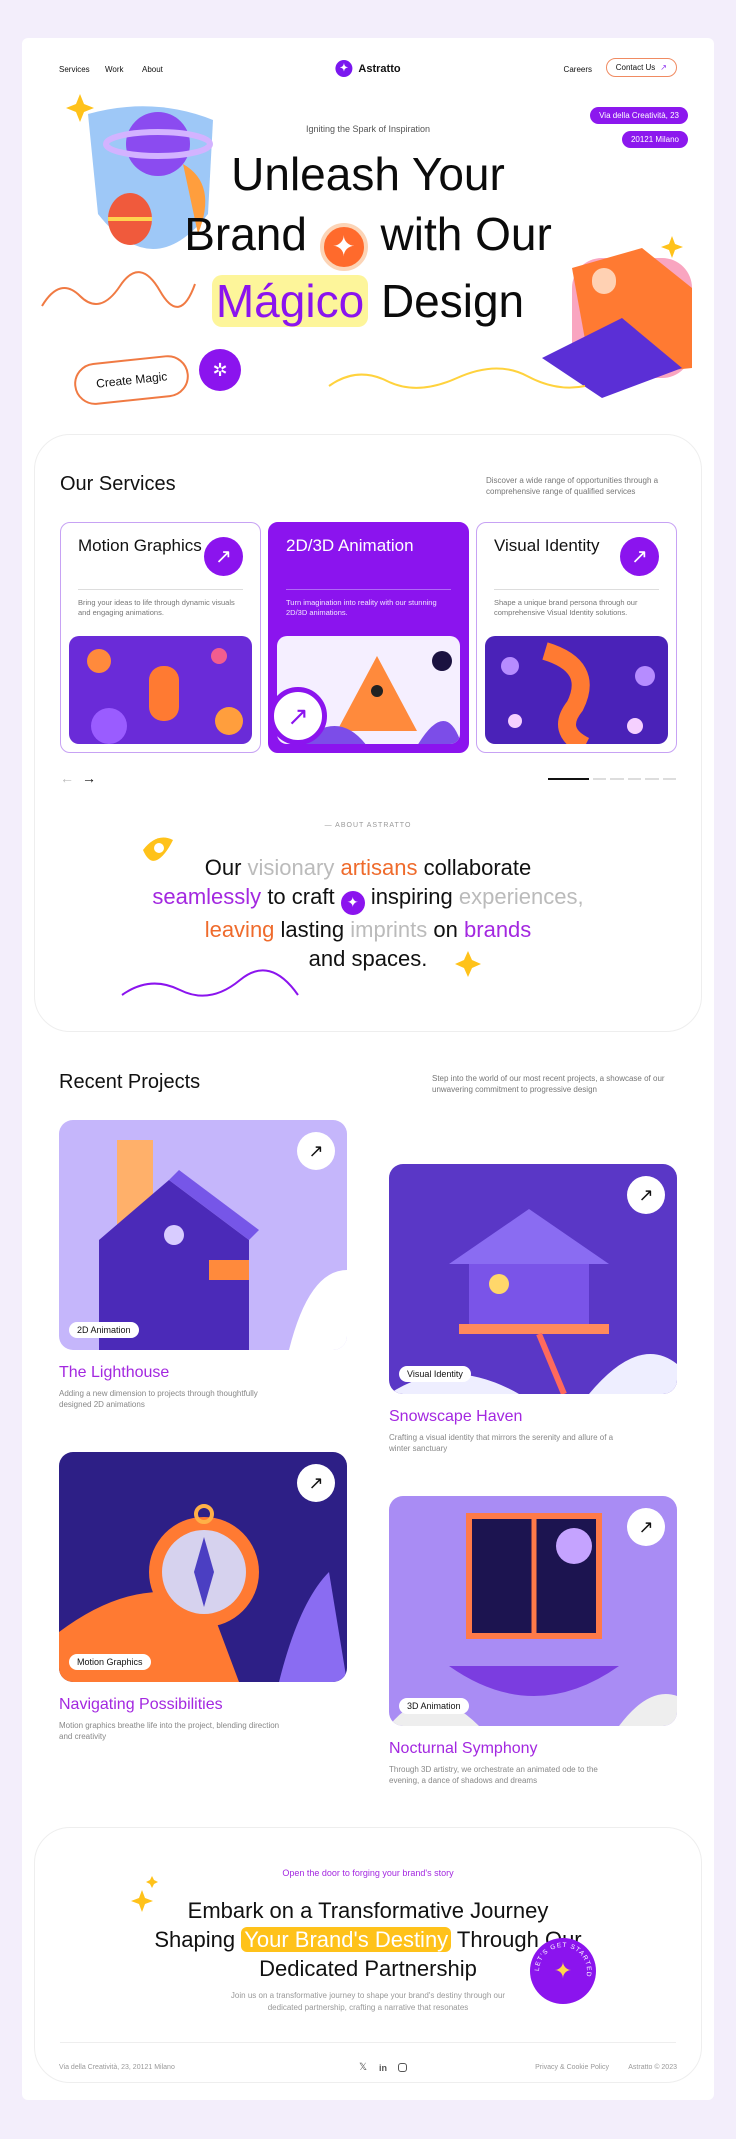 Image resolution: width=736 pixels, height=2139 pixels. What do you see at coordinates (435, 1374) in the screenshot?
I see `project-tag: Visual Identity` at bounding box center [435, 1374].